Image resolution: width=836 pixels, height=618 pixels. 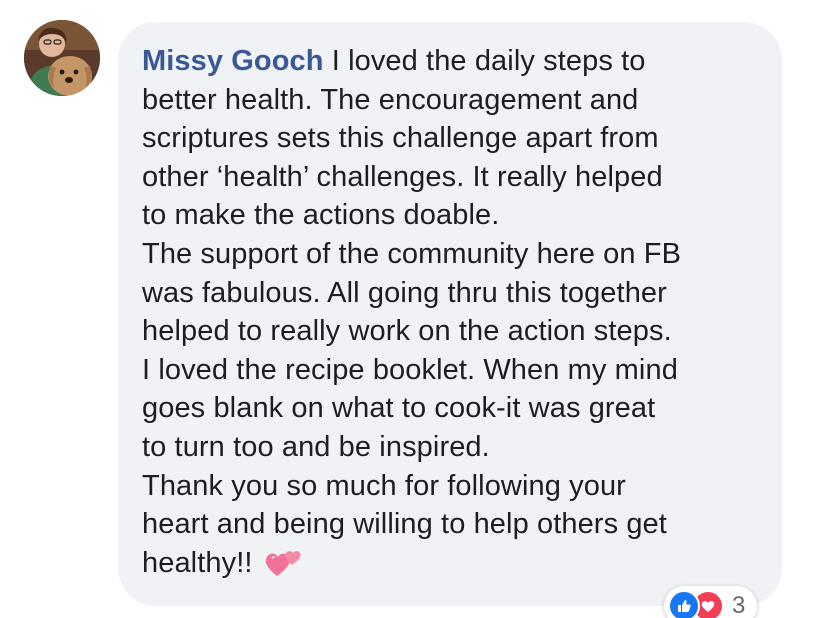 I want to click on comment-line-text: healthy!!, so click(x=197, y=562).